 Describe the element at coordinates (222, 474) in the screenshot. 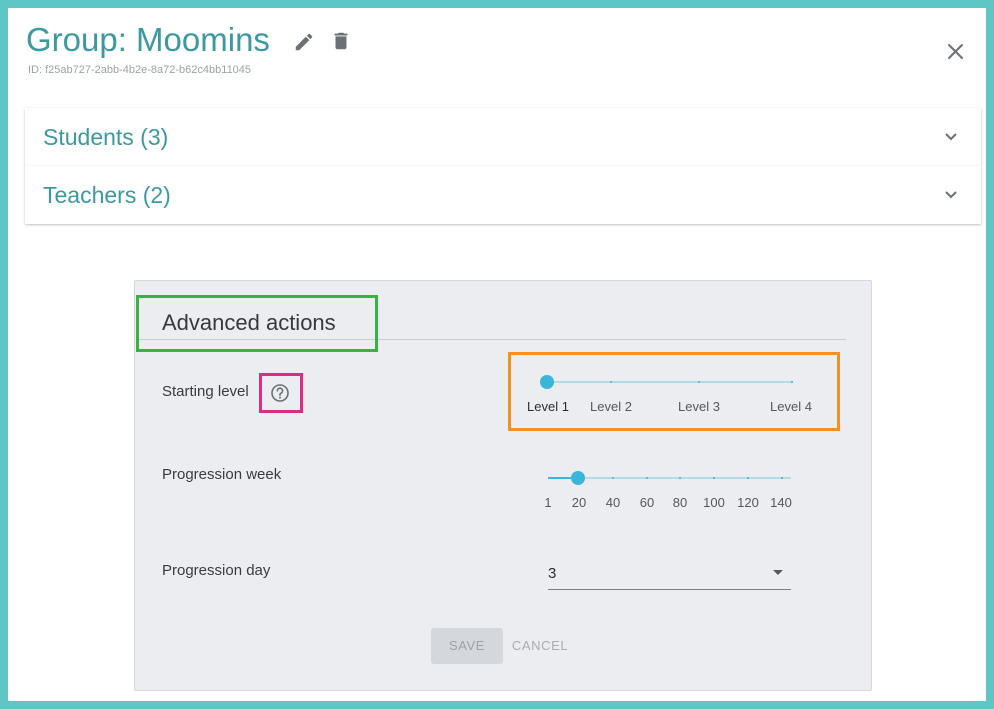

I see `progression-week-label: Progression week` at that location.